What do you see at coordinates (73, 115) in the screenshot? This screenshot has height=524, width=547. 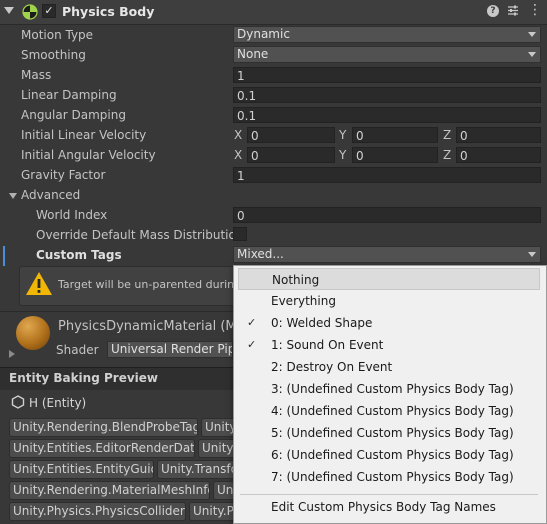 I see `angular-damping-label: Angular Damping` at bounding box center [73, 115].